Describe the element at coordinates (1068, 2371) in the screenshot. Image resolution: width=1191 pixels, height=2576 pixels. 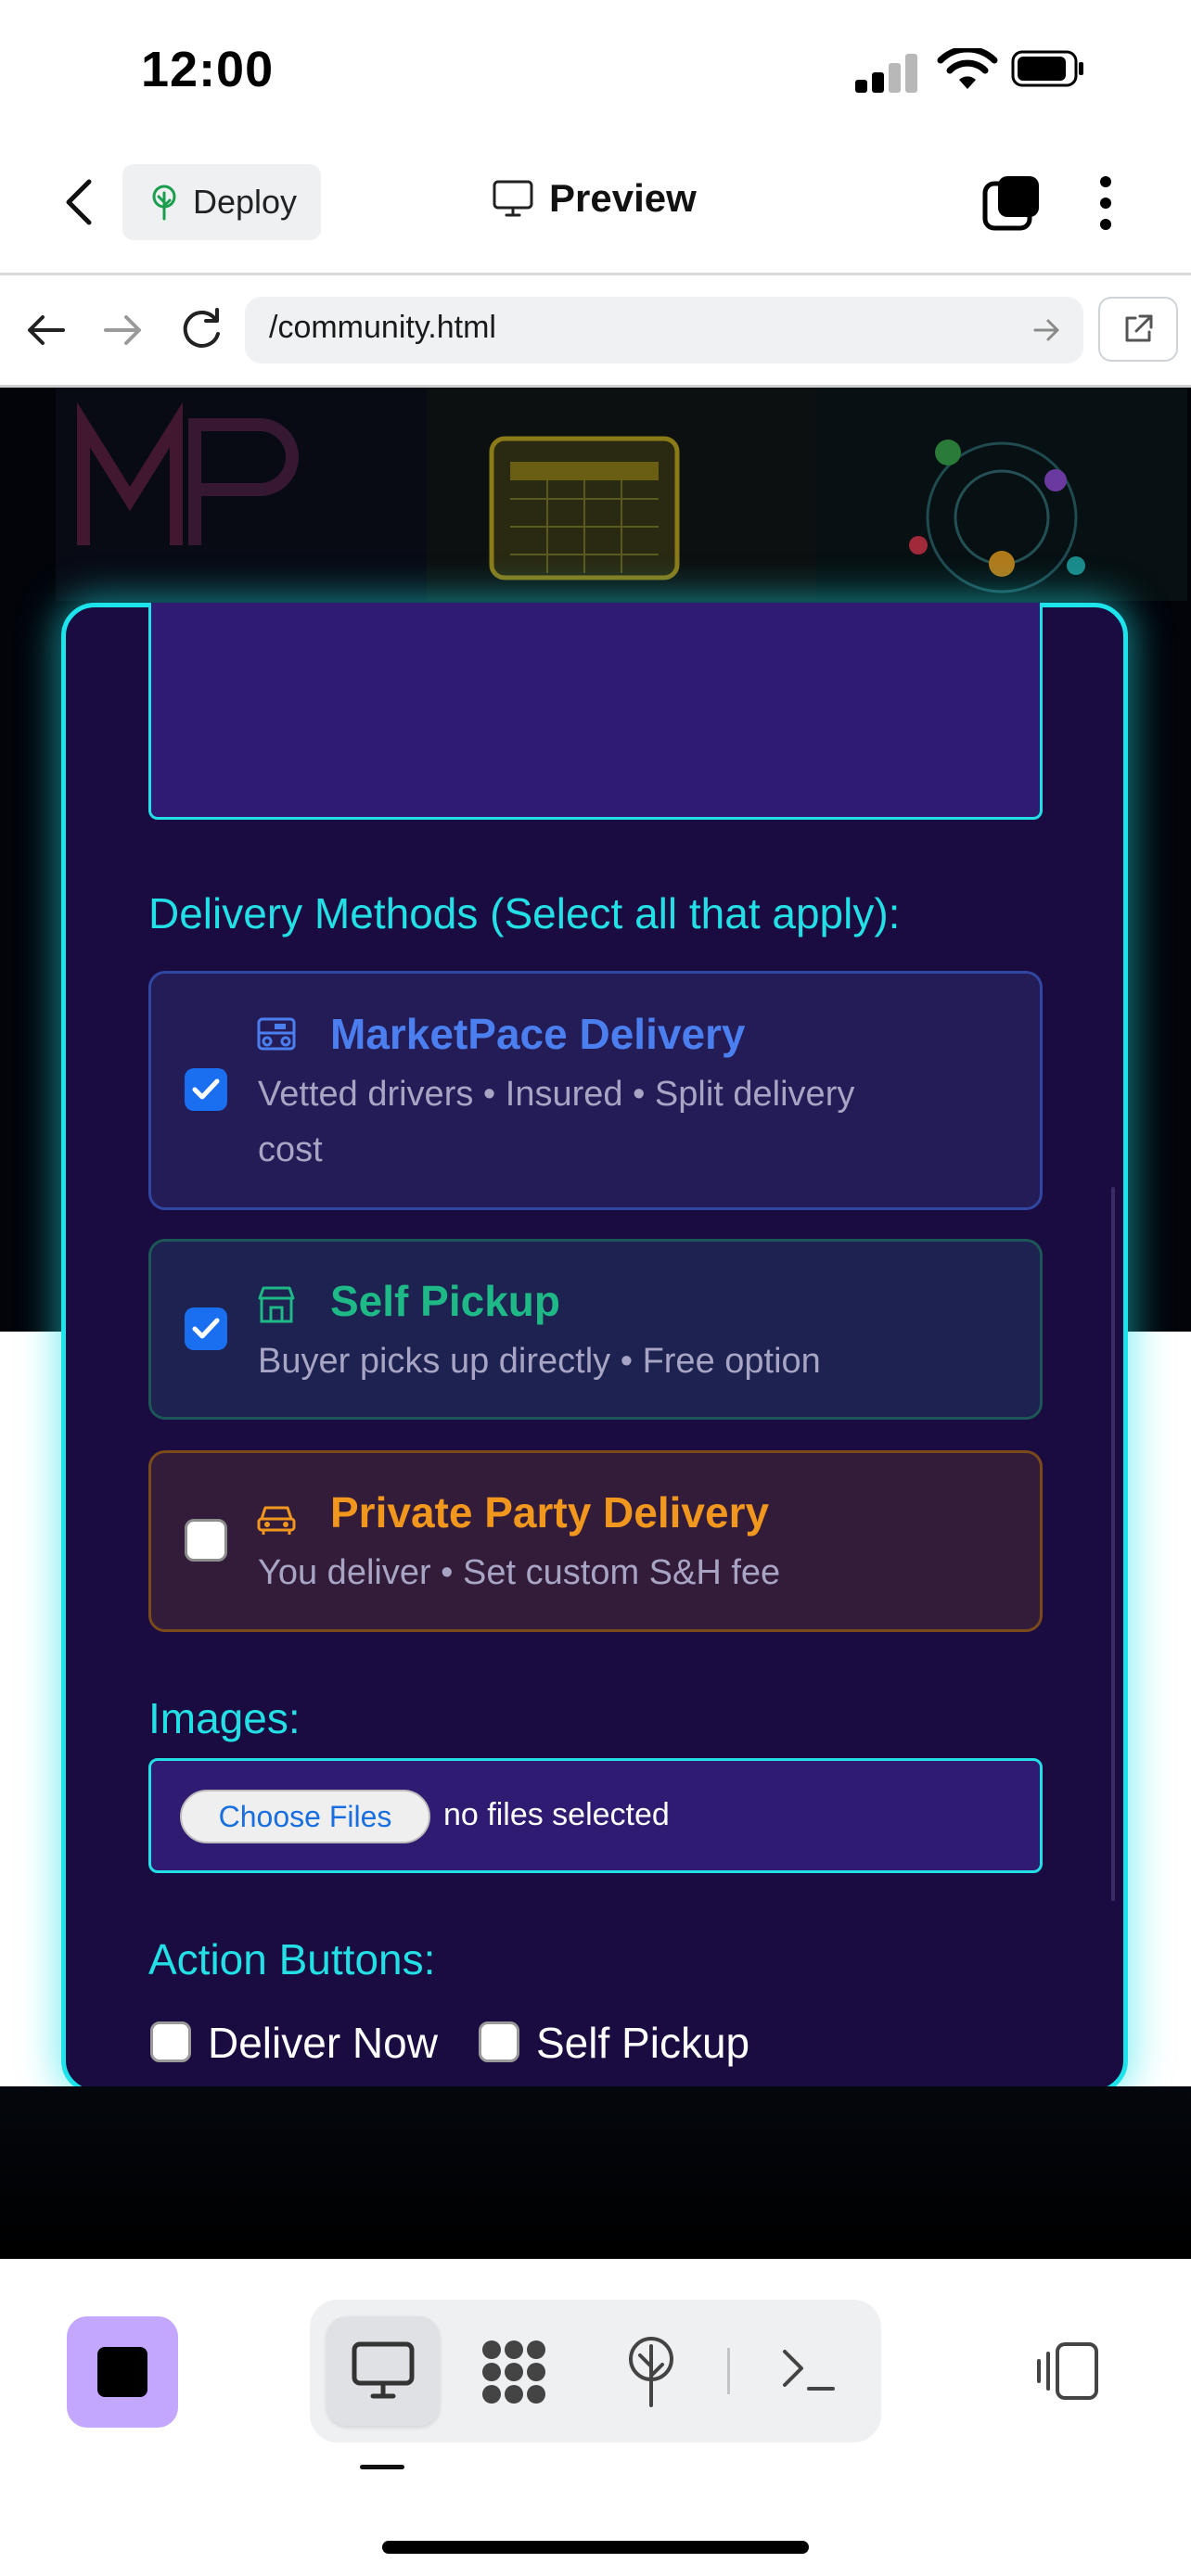
I see `device-toggle-icon` at that location.